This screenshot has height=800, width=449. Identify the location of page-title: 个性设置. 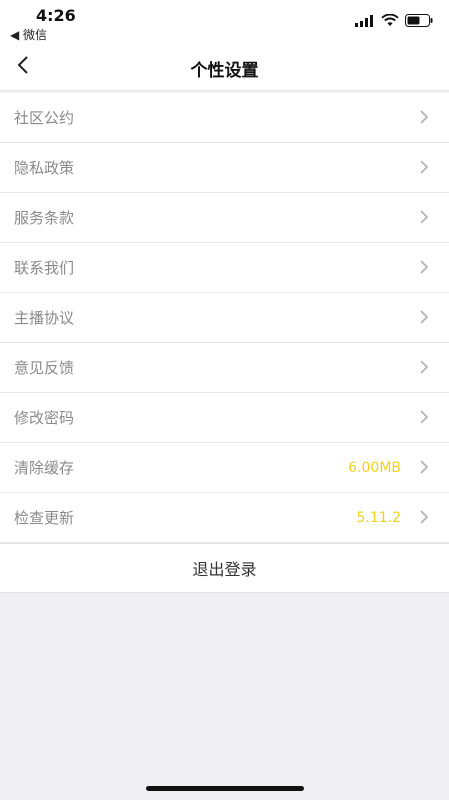
(224, 71).